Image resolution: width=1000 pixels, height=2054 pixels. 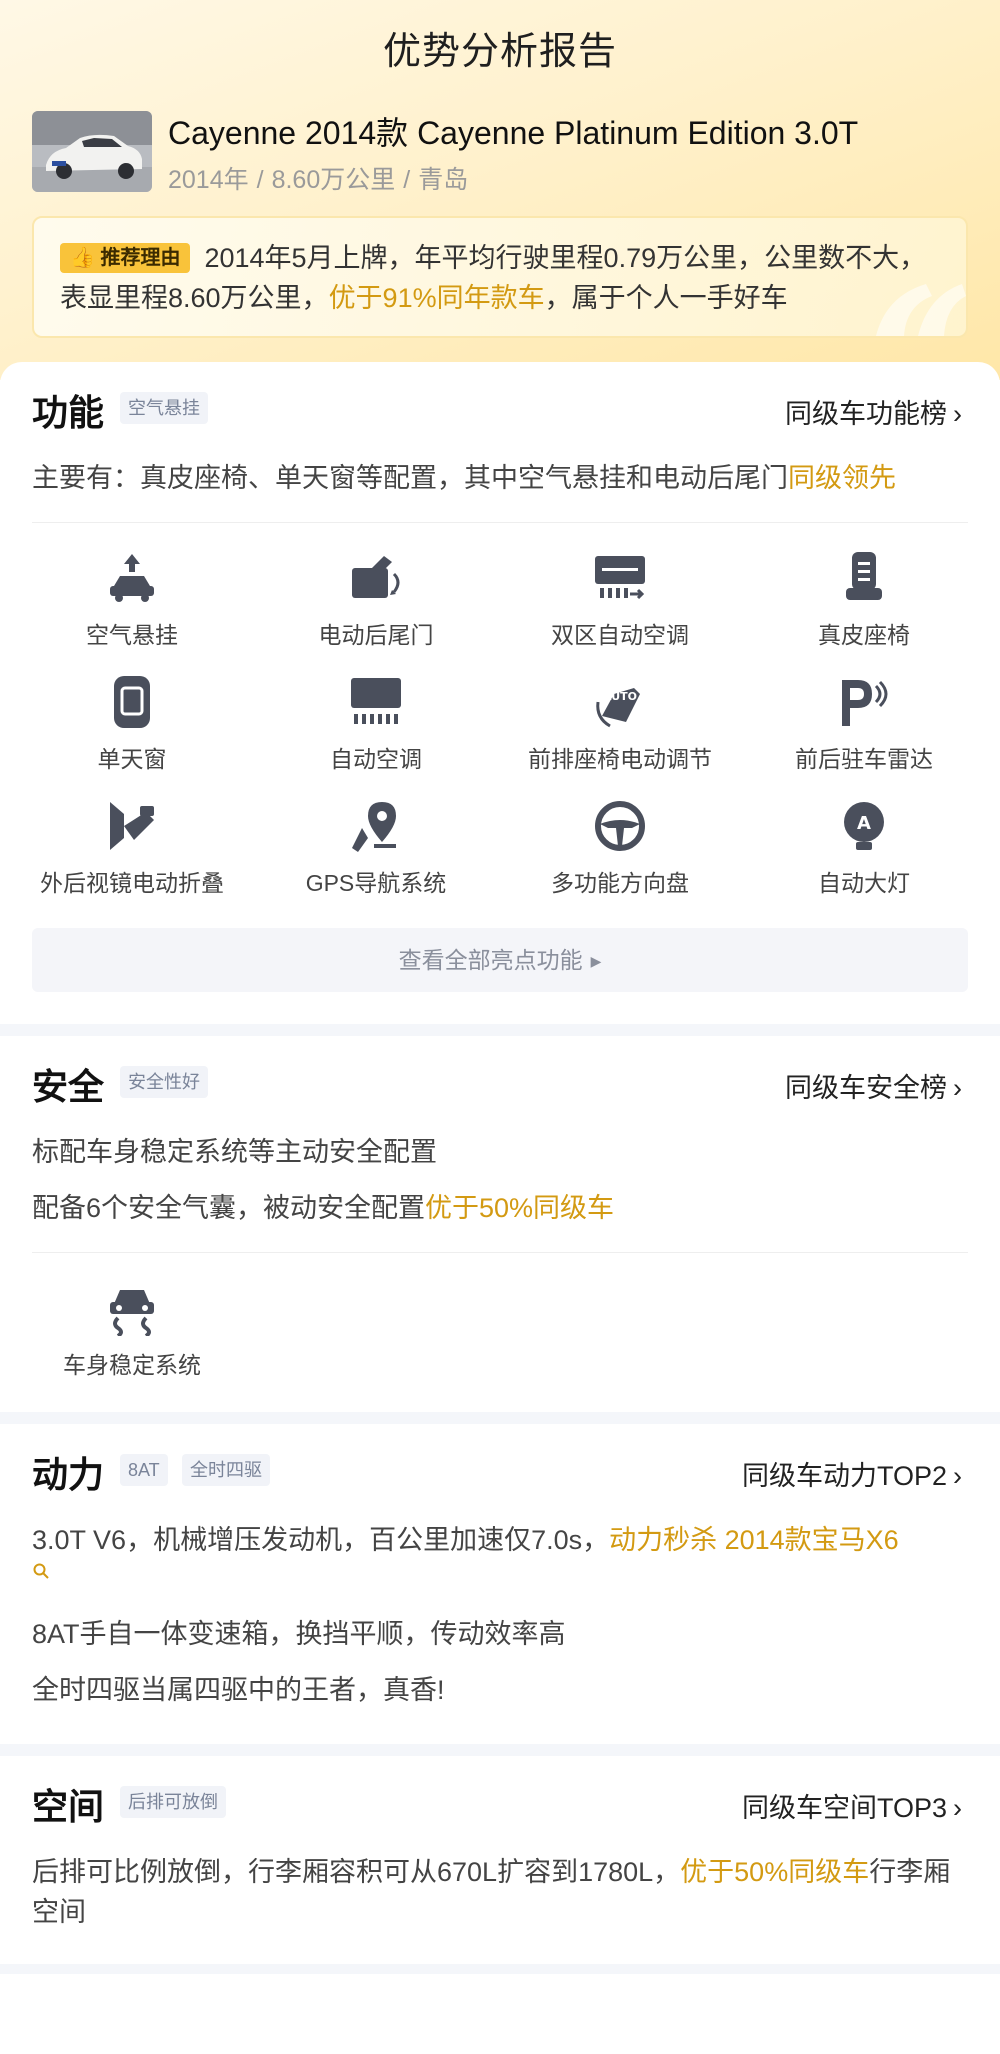 What do you see at coordinates (132, 1313) in the screenshot?
I see `stability-control-icon` at bounding box center [132, 1313].